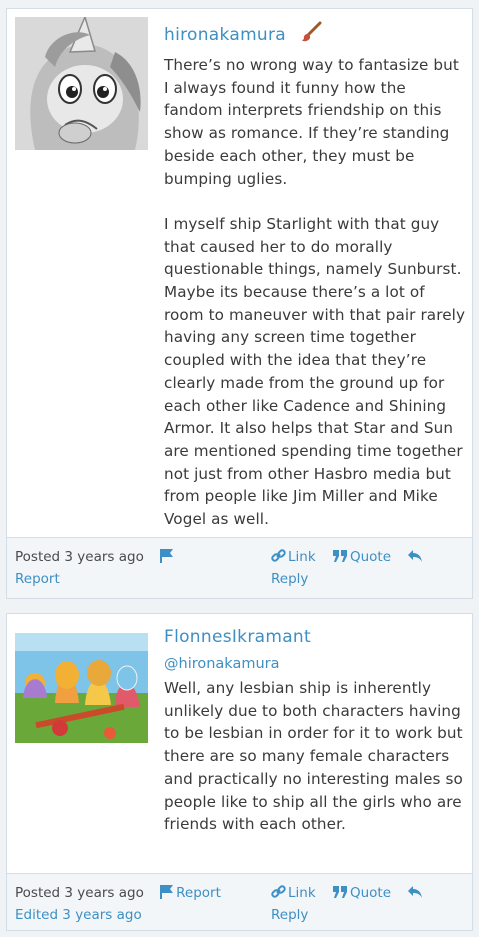  What do you see at coordinates (315, 637) in the screenshot?
I see `author-name: FlonnesIkramant` at bounding box center [315, 637].